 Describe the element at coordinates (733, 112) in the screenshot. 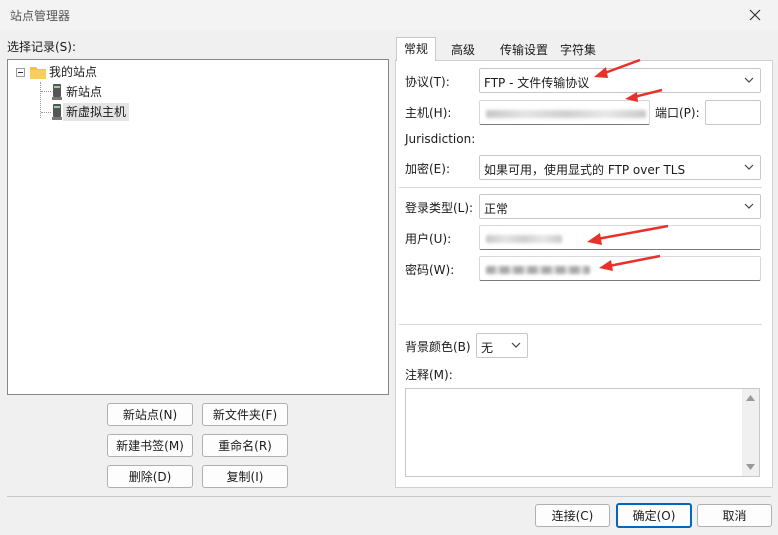

I see `port-input` at that location.